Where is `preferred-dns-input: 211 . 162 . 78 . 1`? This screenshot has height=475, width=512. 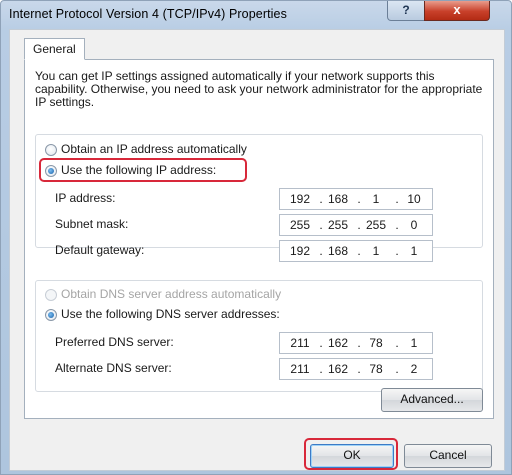
preferred-dns-input: 211 . 162 . 78 . 1 is located at coordinates (356, 343).